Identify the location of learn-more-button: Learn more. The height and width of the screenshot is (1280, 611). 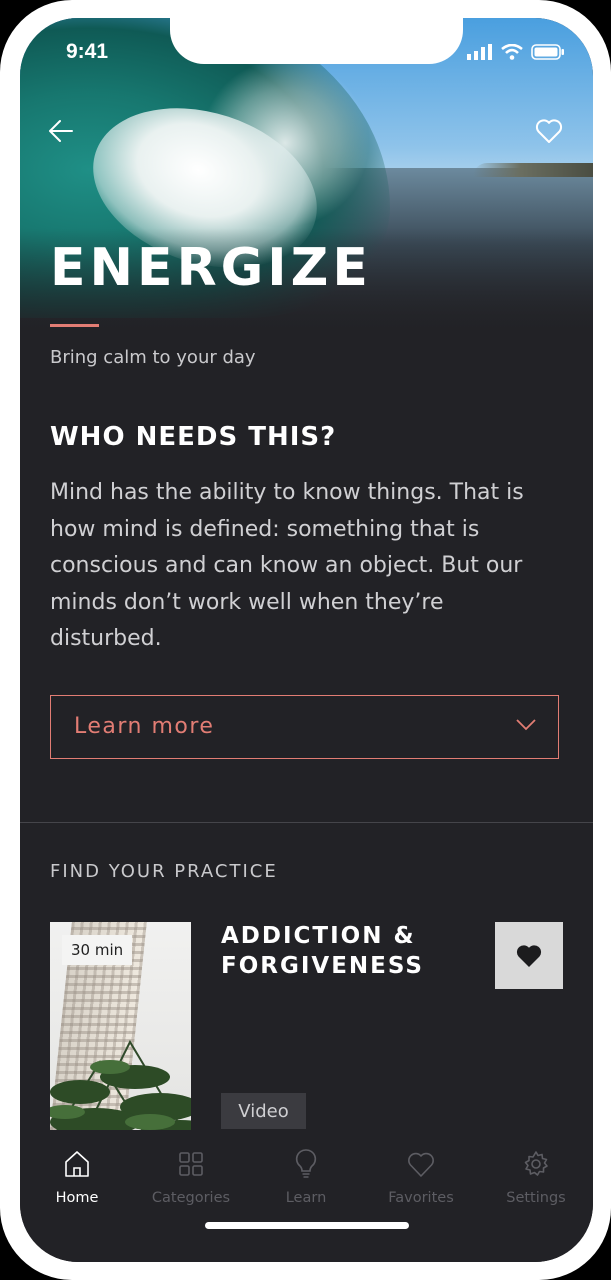
(304, 727).